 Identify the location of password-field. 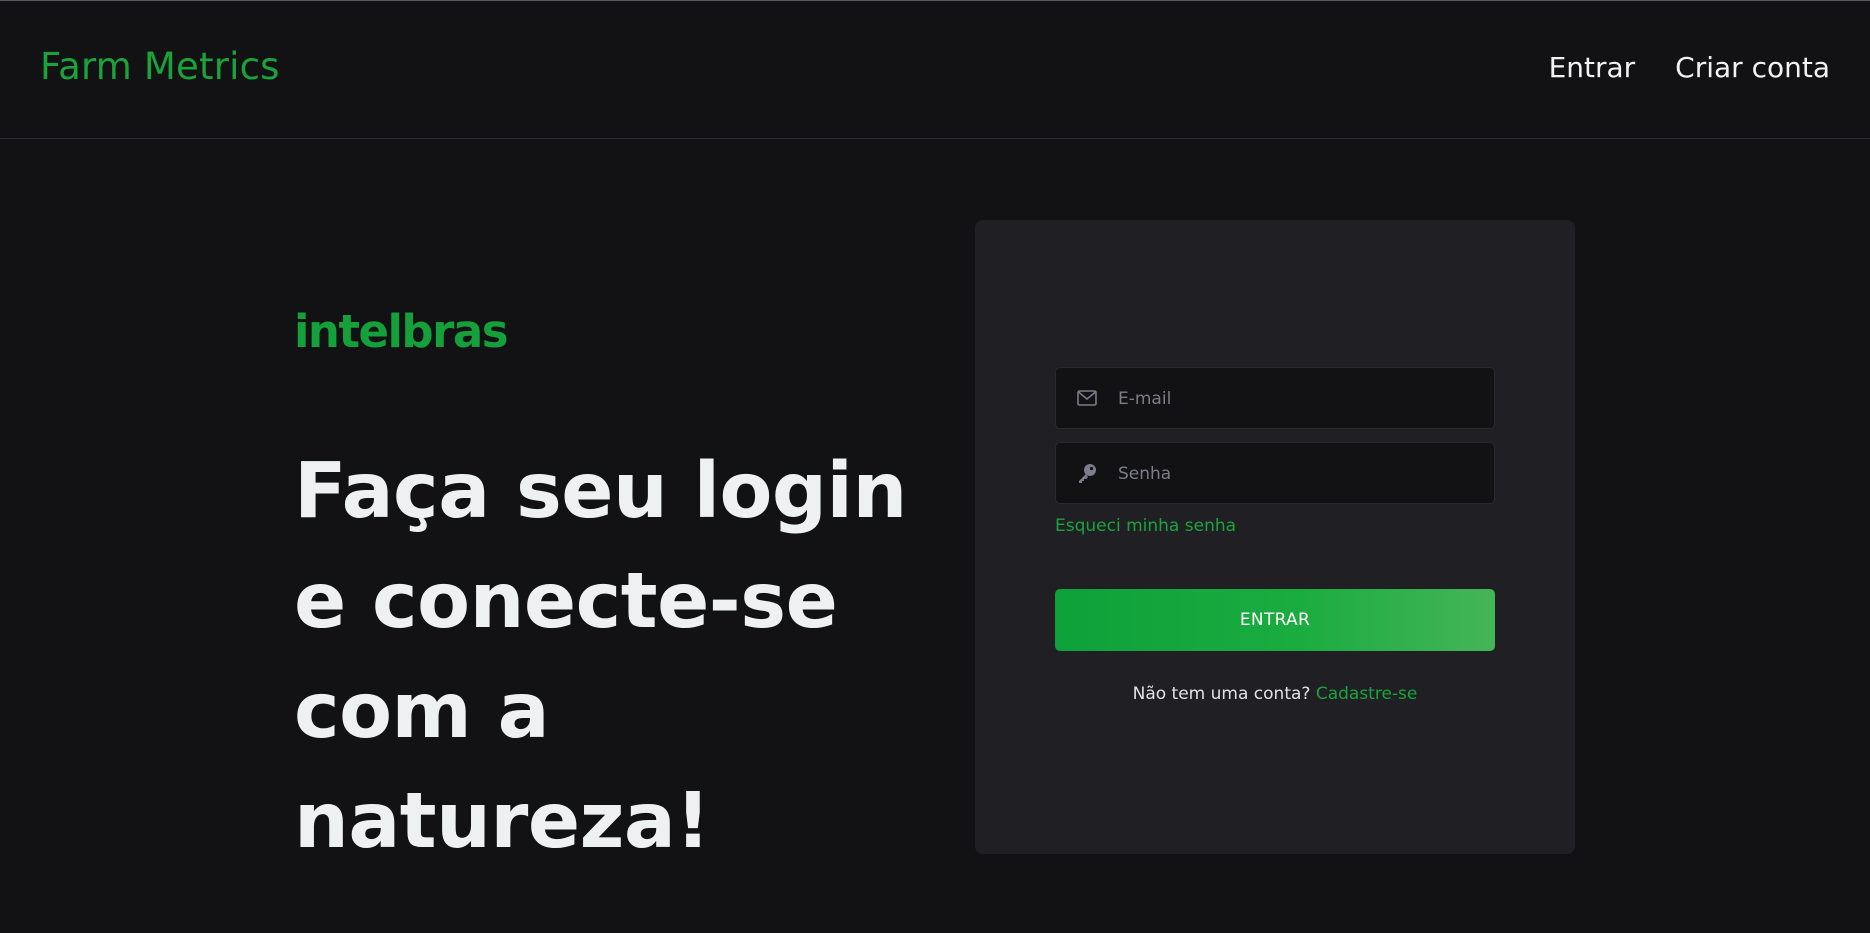
(1275, 473).